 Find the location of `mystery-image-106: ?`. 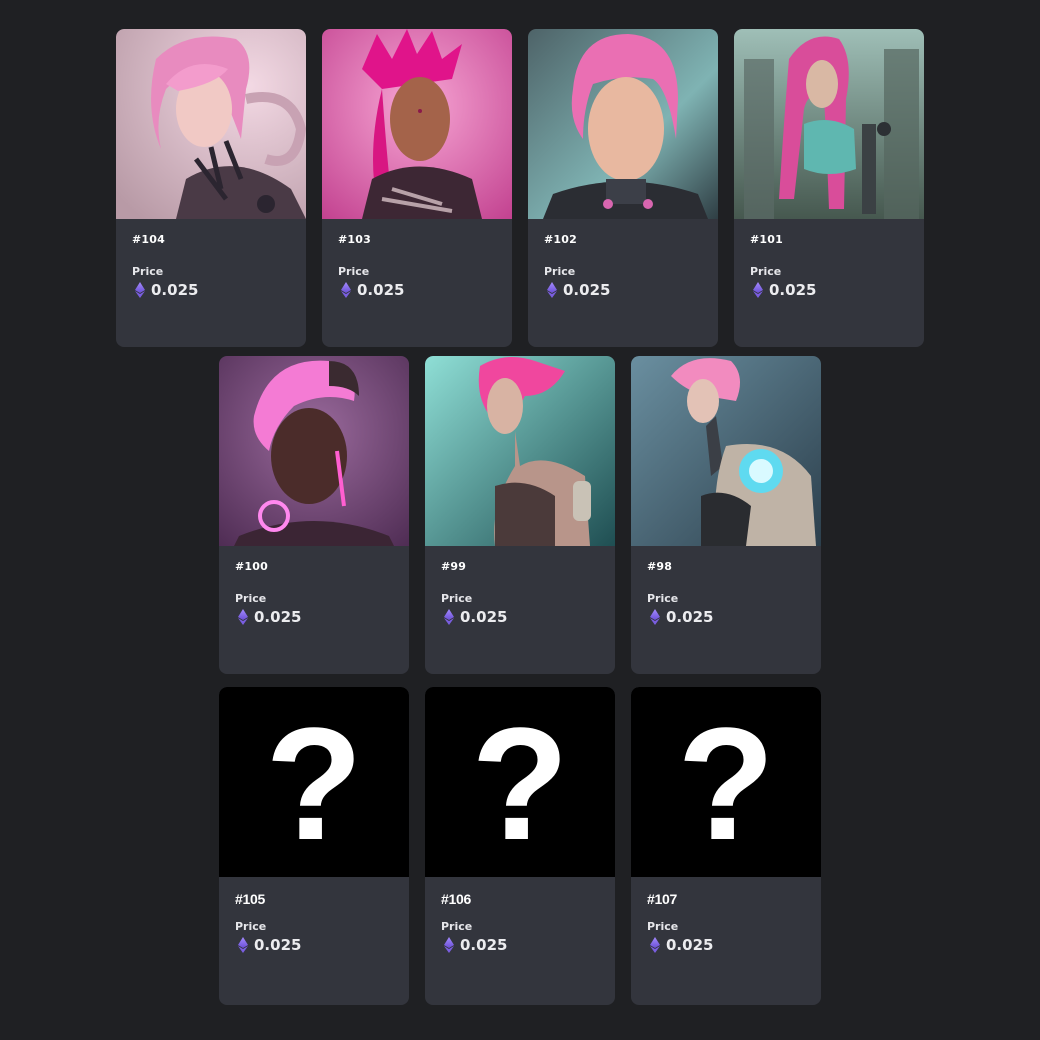

mystery-image-106: ? is located at coordinates (520, 782).